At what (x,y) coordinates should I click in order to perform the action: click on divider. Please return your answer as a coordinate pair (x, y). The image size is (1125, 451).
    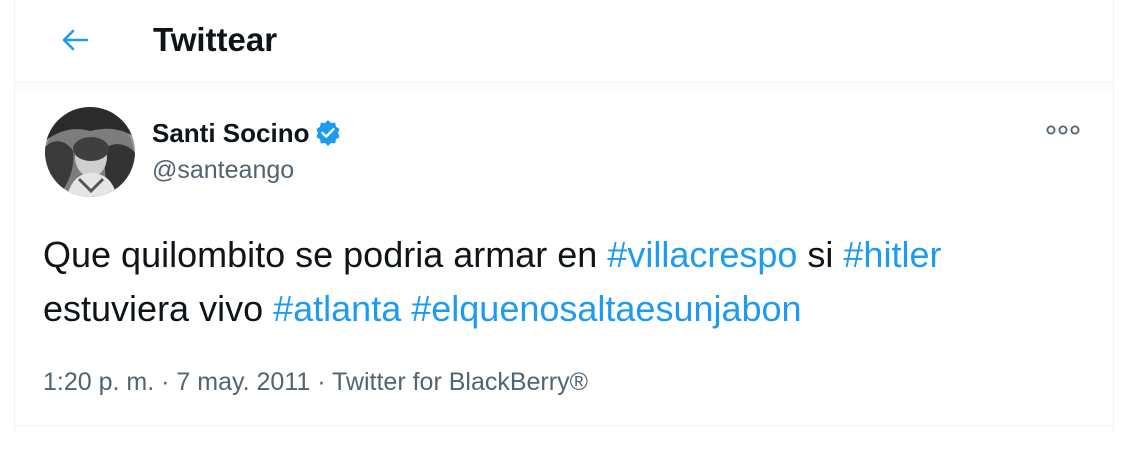
    Looking at the image, I should click on (564, 425).